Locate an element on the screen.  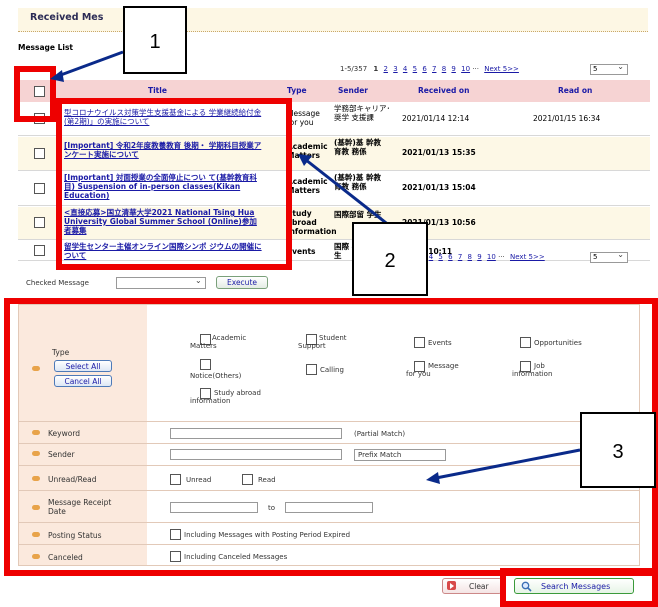
callout-3: 3 is located at coordinates (618, 450).